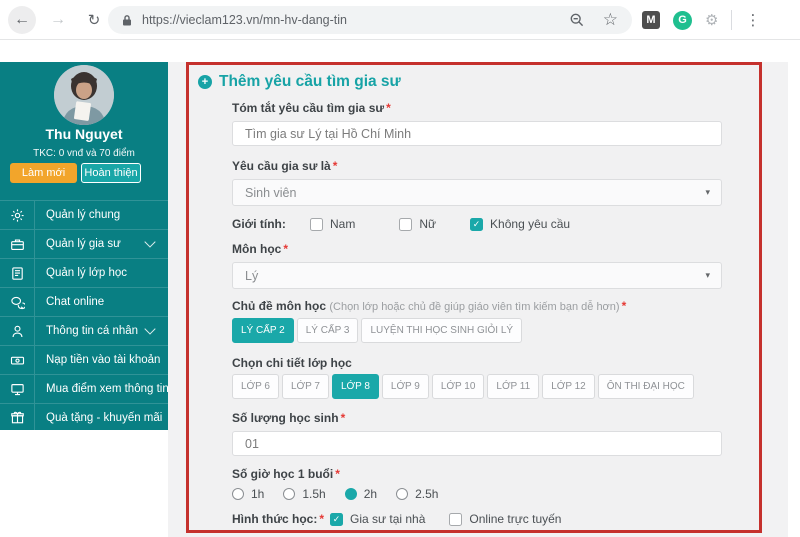  What do you see at coordinates (304, 494) in the screenshot?
I see `hours-option-1-5h: 1.5h` at bounding box center [304, 494].